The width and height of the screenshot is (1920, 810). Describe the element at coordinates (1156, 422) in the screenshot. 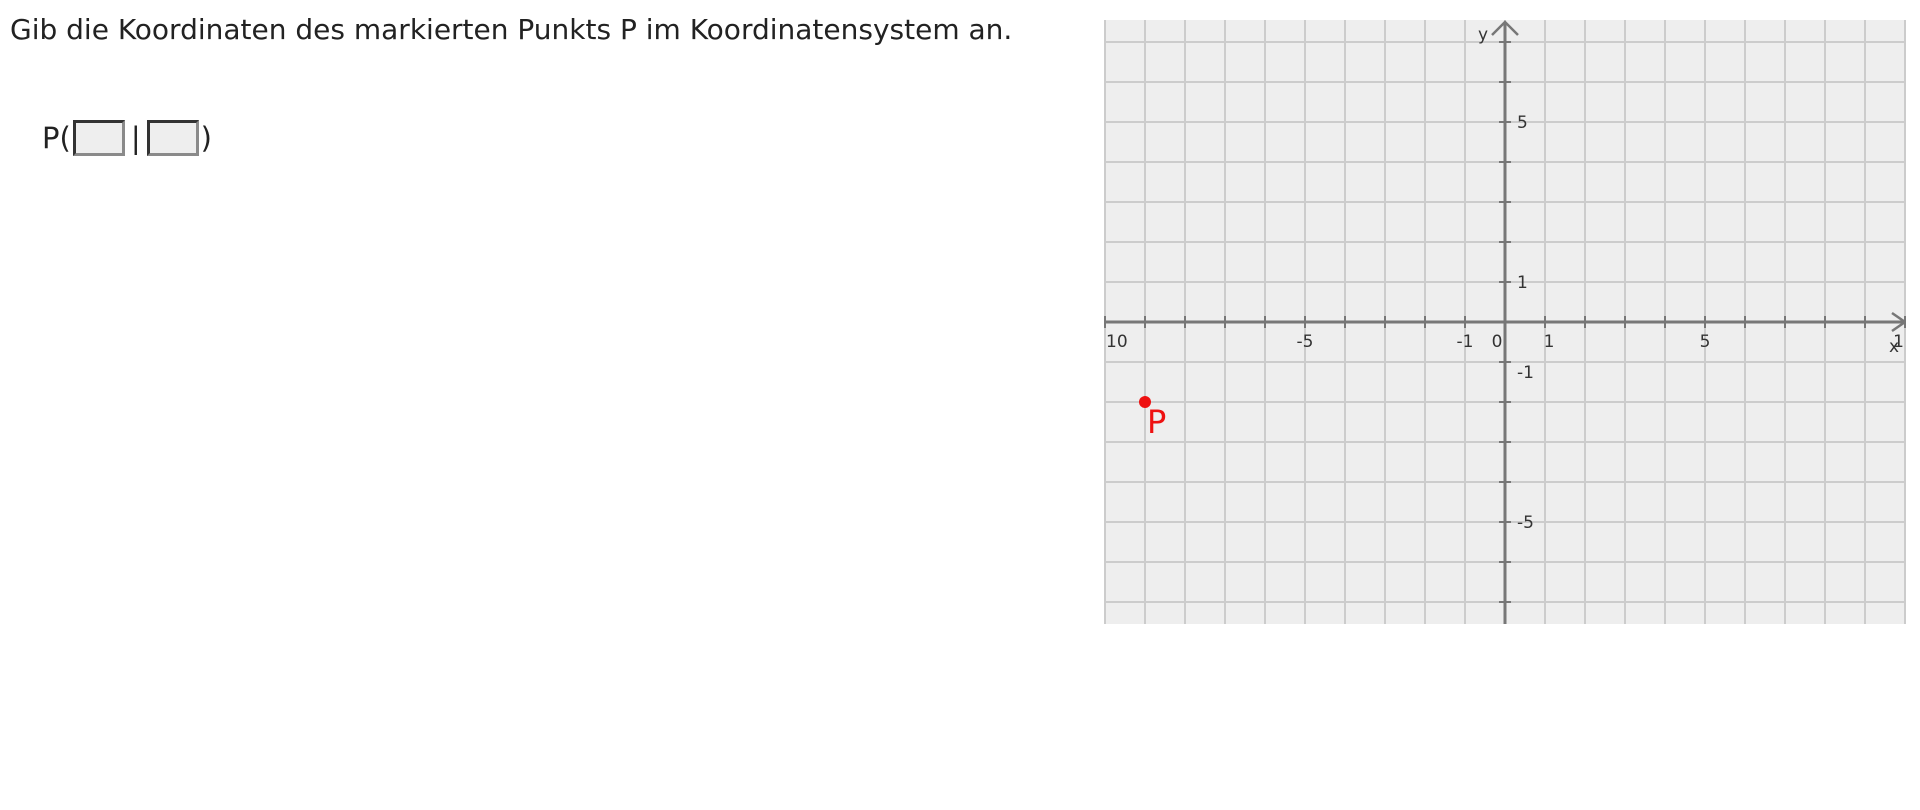

I see `point-p-label: P` at that location.